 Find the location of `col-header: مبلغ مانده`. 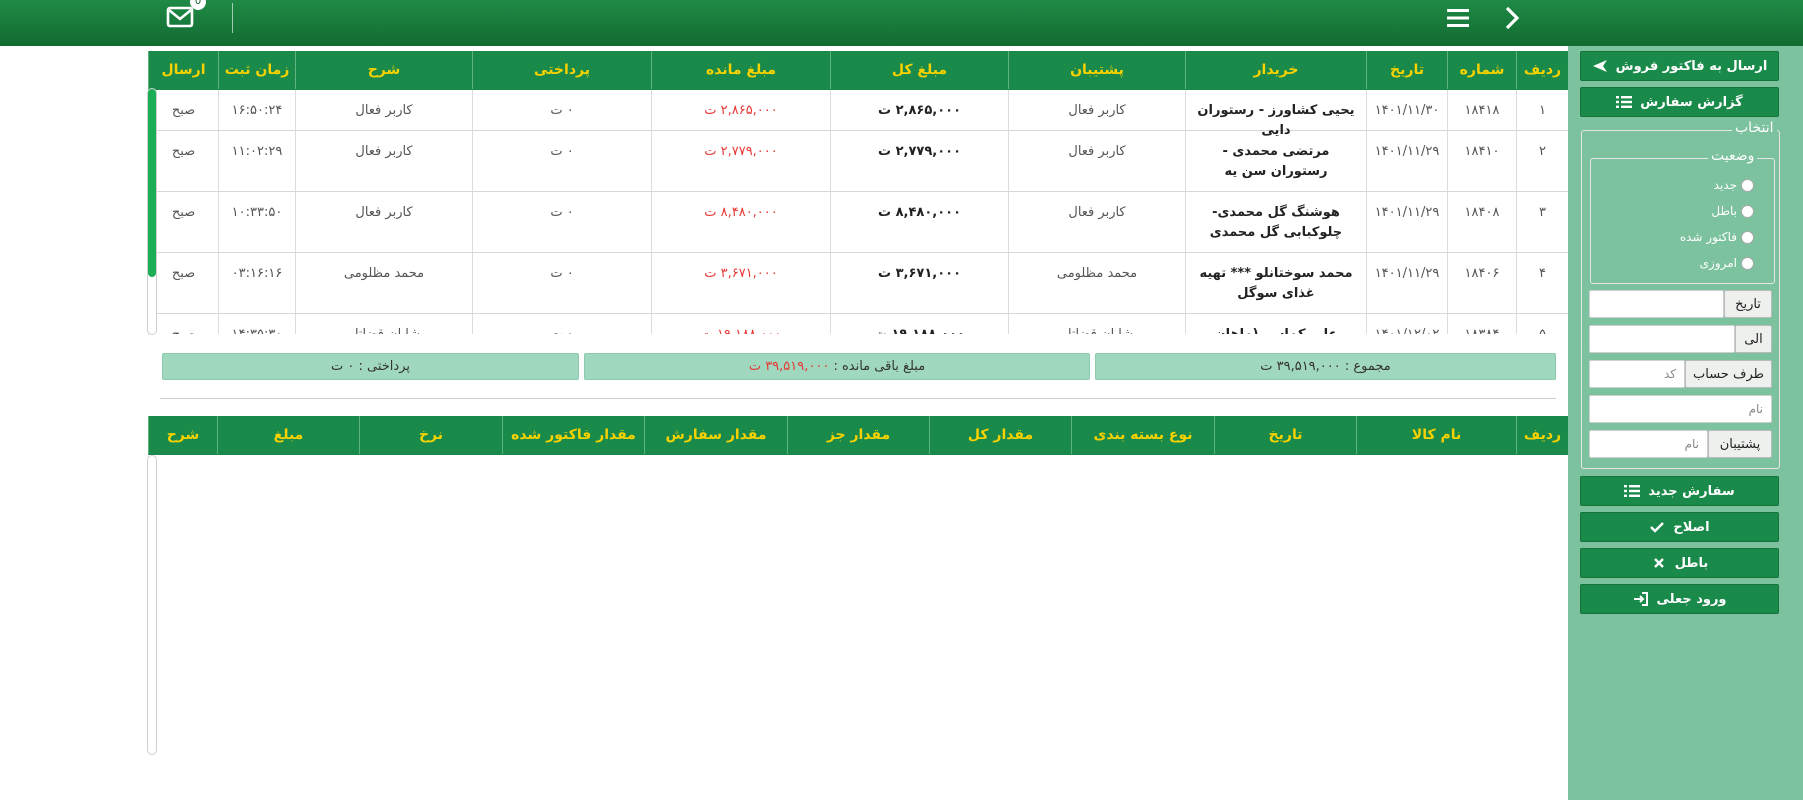

col-header: مبلغ مانده is located at coordinates (740, 70).